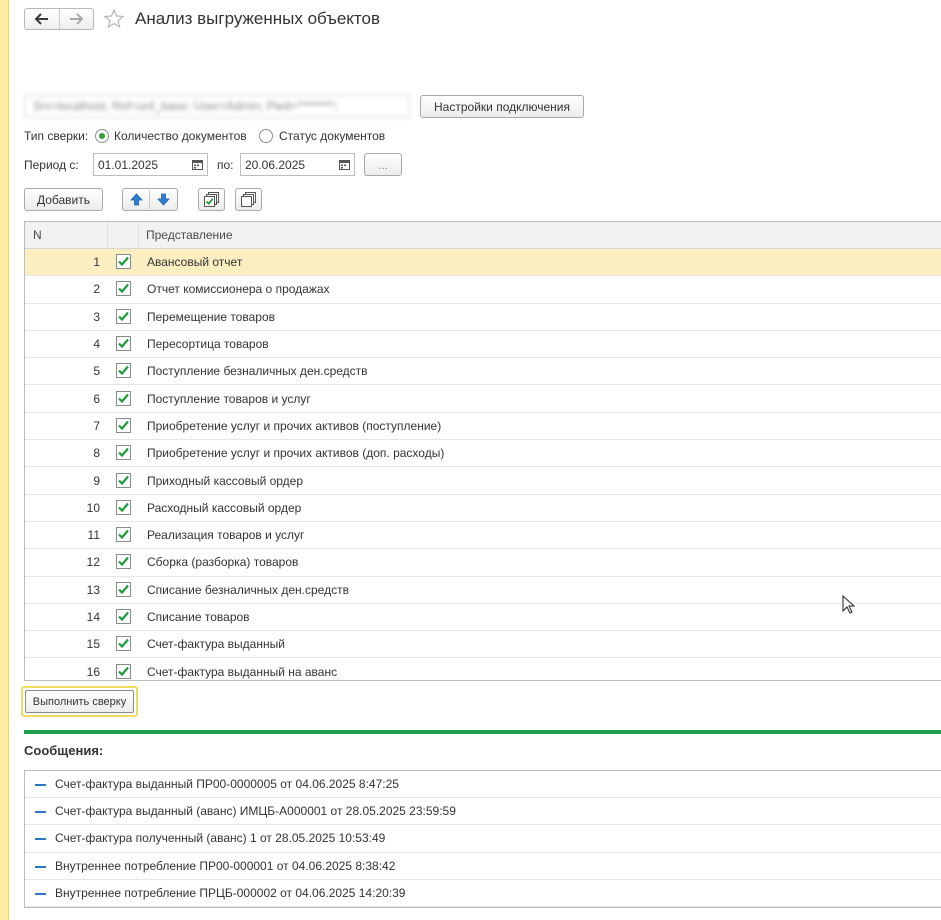 Image resolution: width=941 pixels, height=920 pixels. What do you see at coordinates (136, 201) in the screenshot?
I see `move-up-button` at bounding box center [136, 201].